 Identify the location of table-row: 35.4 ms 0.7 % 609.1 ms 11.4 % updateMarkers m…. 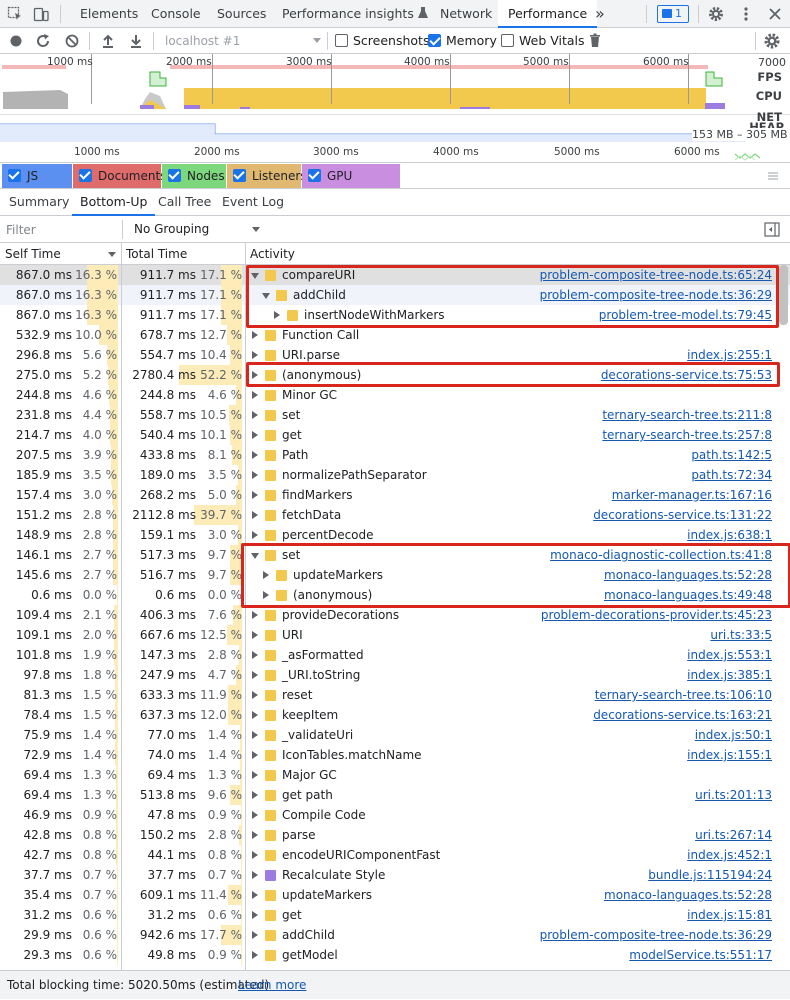
(395, 895).